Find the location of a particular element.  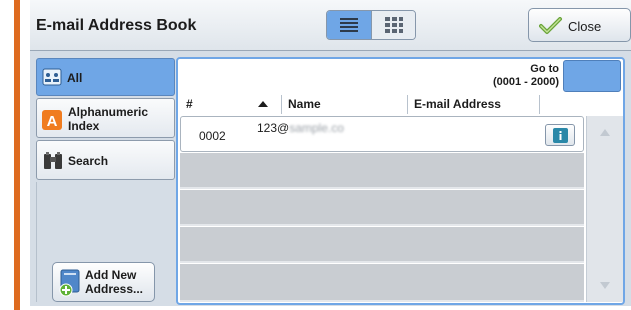

sidebar: All A Alphanumeric Index Search is located at coordinates (105, 120).